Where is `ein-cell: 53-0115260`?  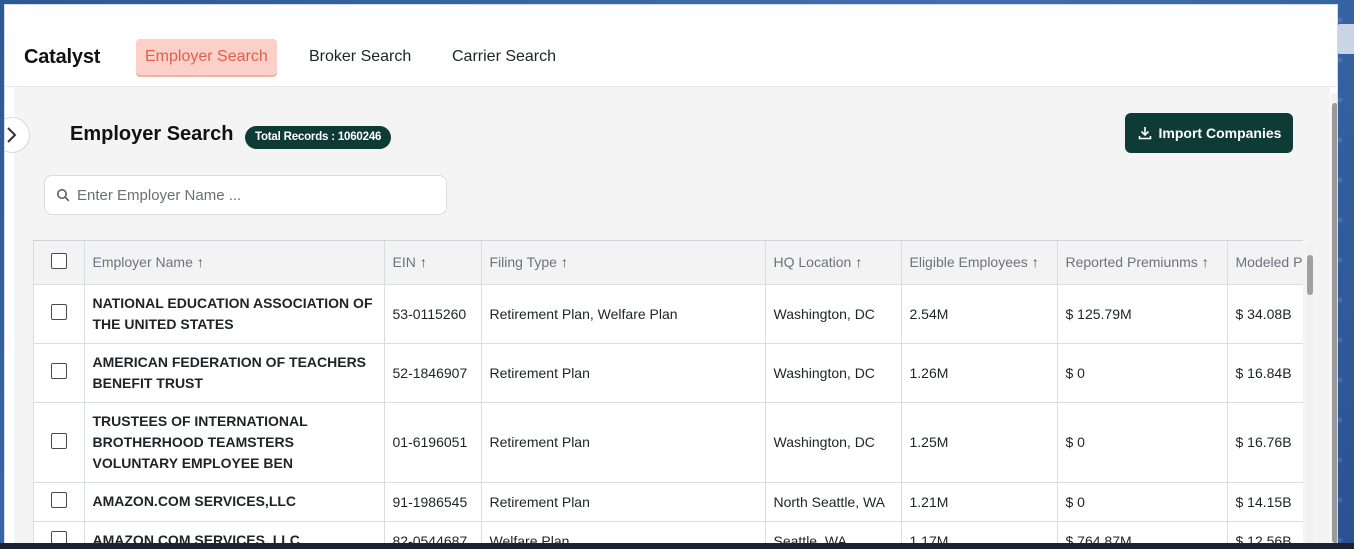 ein-cell: 53-0115260 is located at coordinates (433, 314).